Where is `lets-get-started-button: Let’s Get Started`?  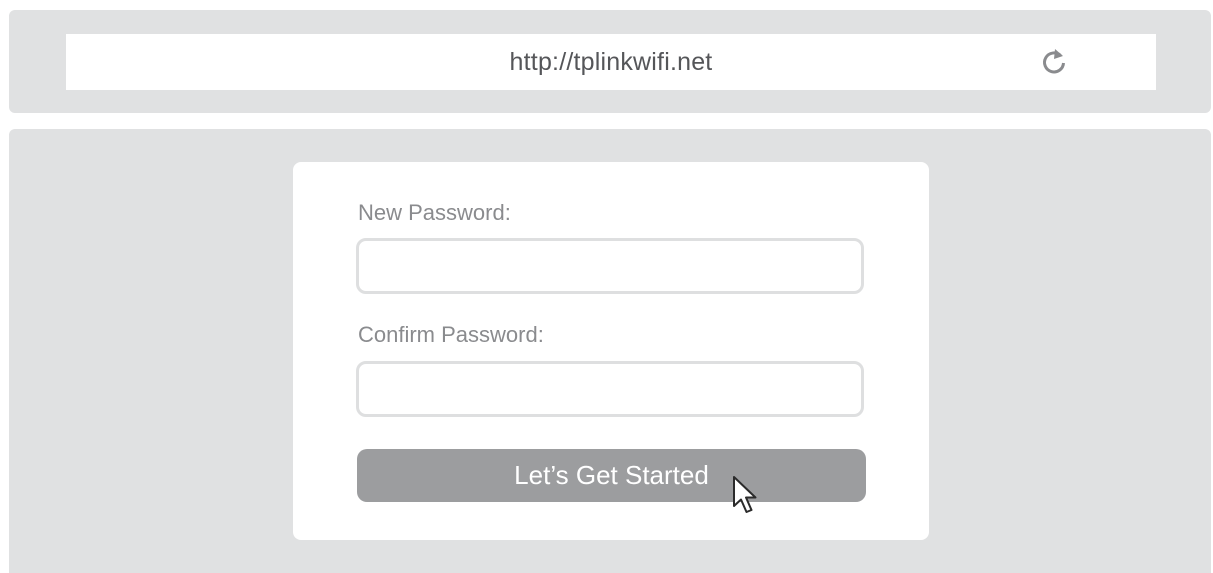 lets-get-started-button: Let’s Get Started is located at coordinates (611, 475).